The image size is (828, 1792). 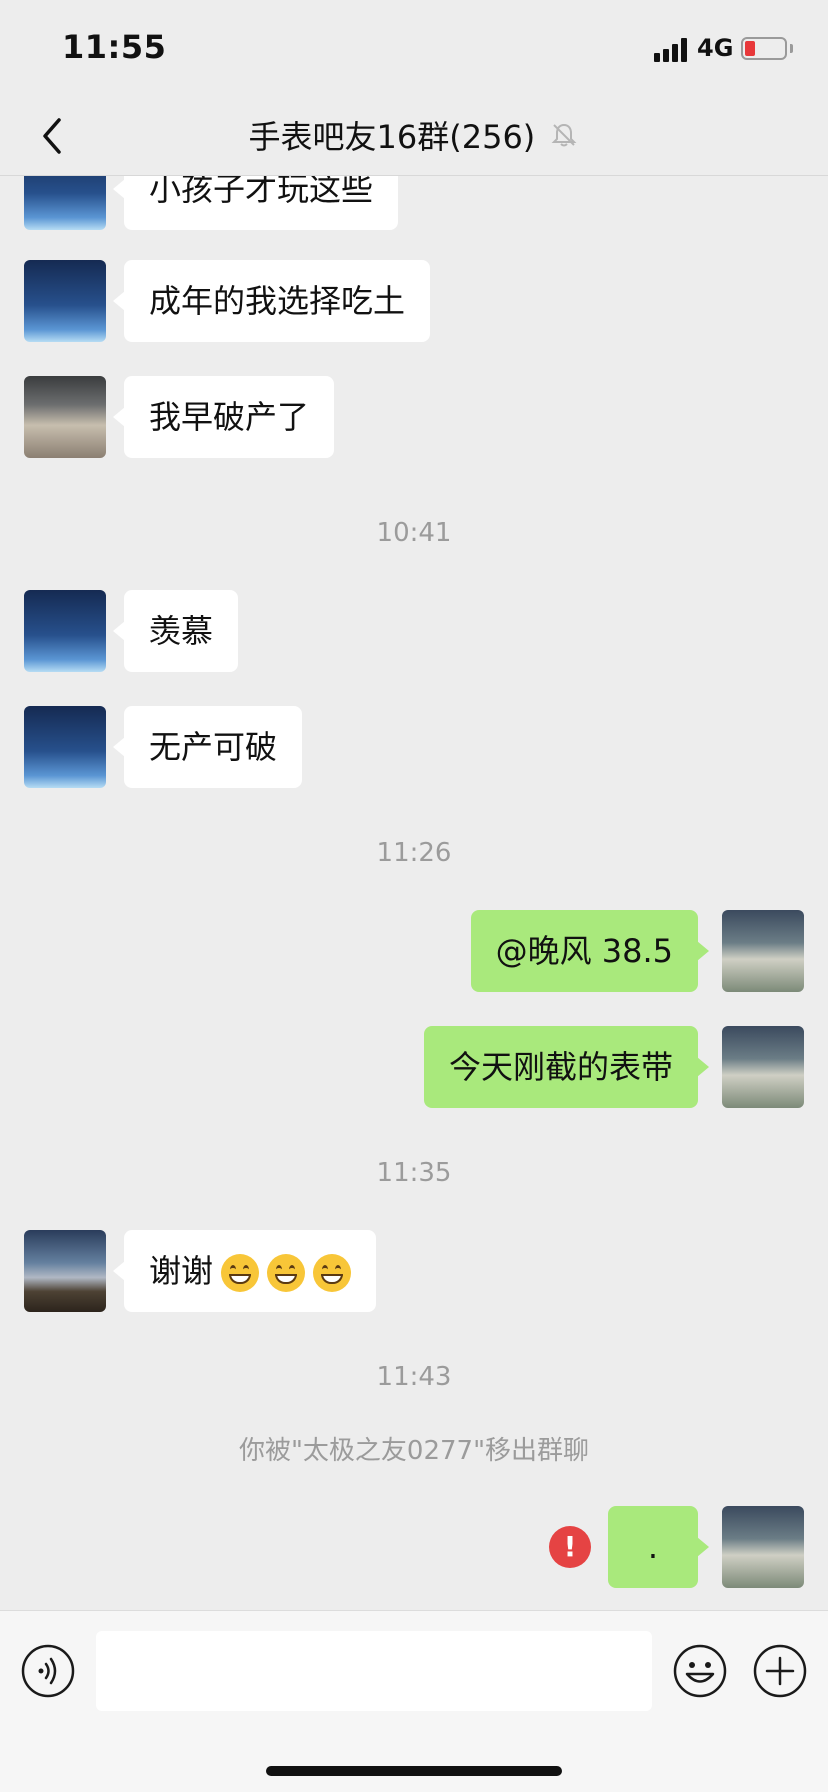 I want to click on input-bar, so click(x=414, y=1701).